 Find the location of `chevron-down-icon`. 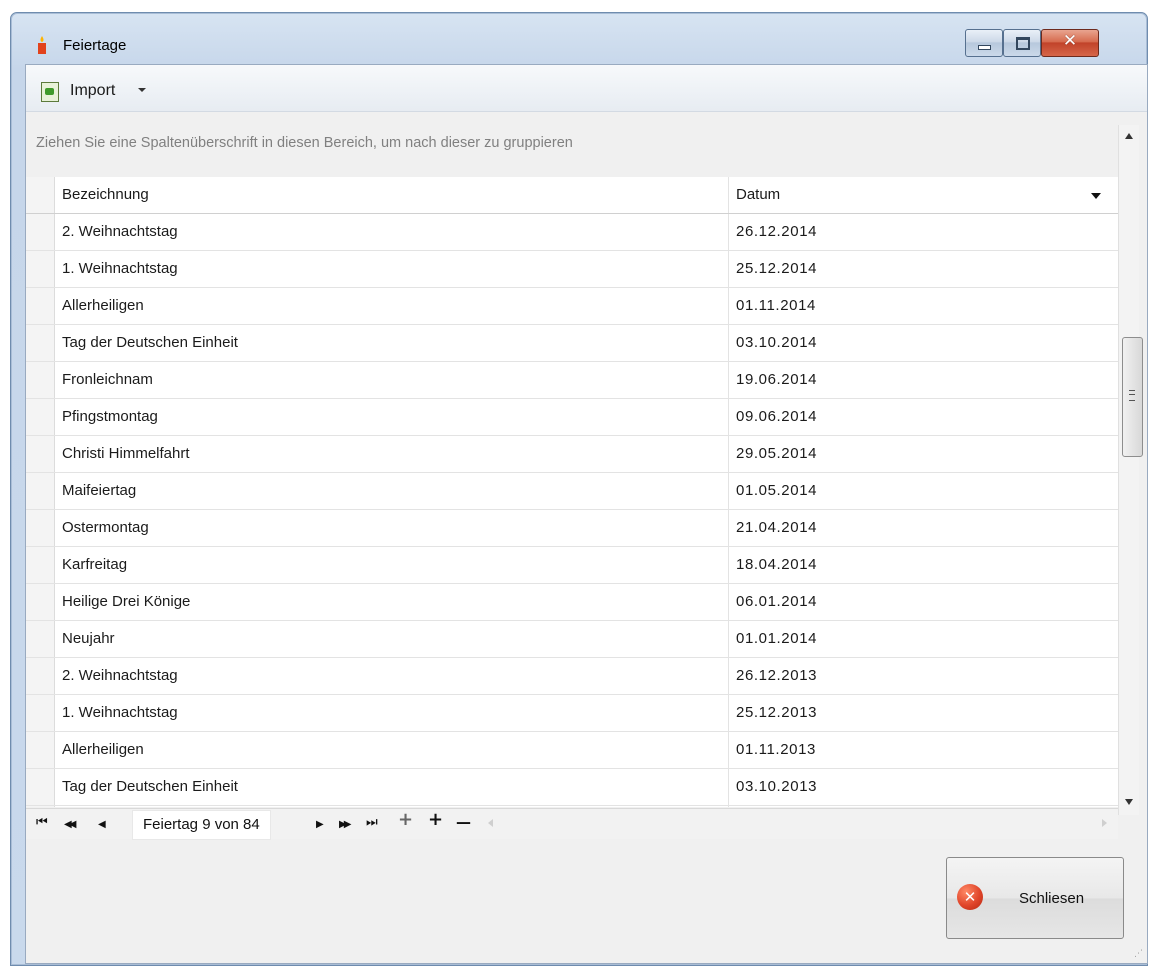

chevron-down-icon is located at coordinates (142, 90).